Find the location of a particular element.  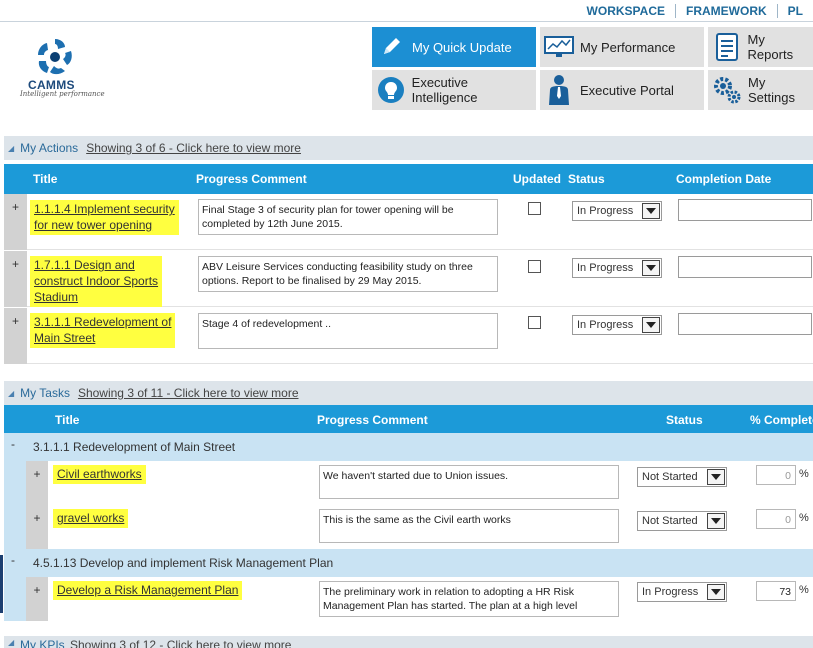

task-title-link: gravel works is located at coordinates (91, 518).